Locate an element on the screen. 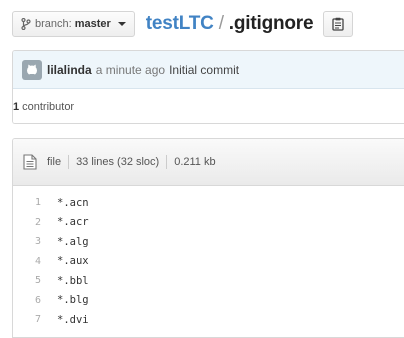 This screenshot has height=338, width=404. contributor-count: 1 is located at coordinates (16, 107).